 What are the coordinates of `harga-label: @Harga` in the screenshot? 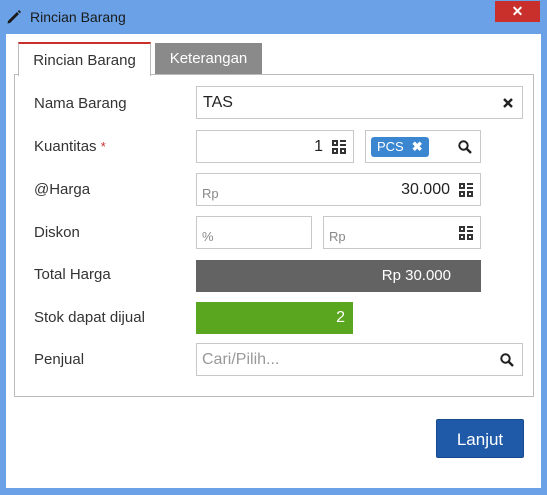 It's located at (62, 189).